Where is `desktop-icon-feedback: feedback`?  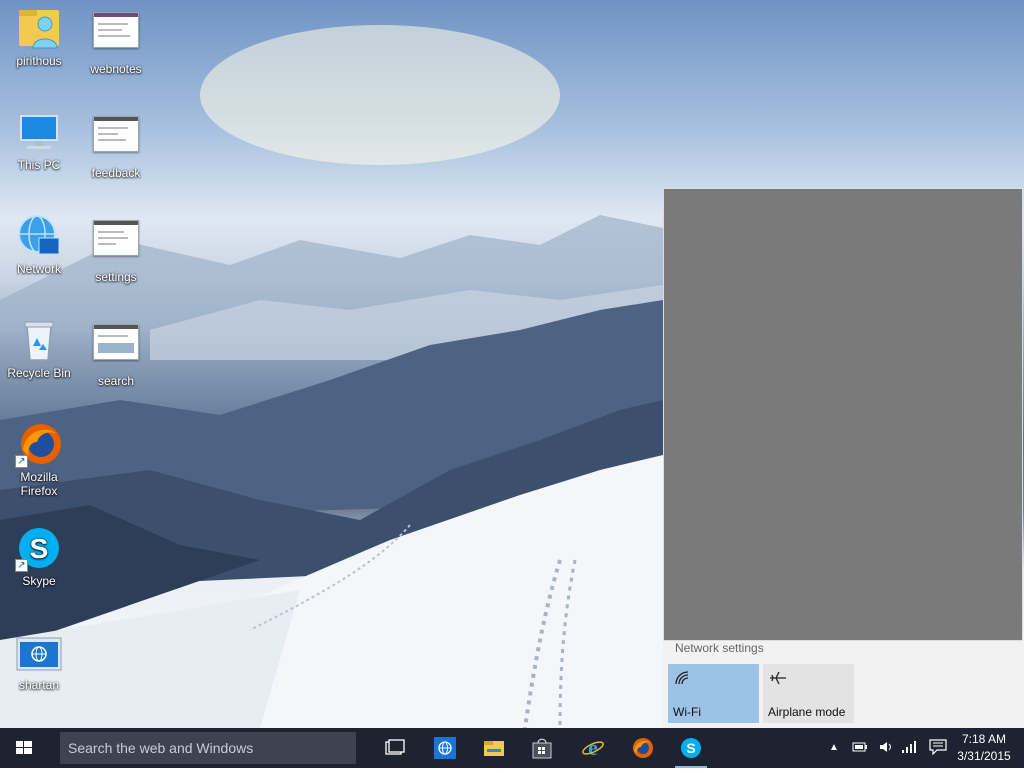 desktop-icon-feedback: feedback is located at coordinates (116, 144).